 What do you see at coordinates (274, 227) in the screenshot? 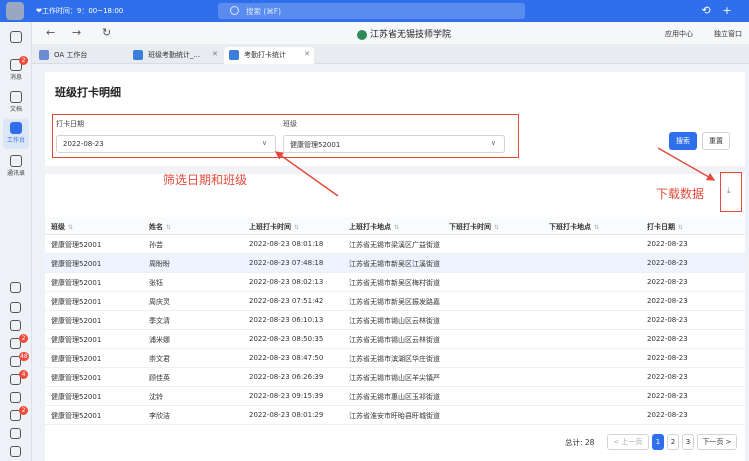
I see `col-header-clockin-time: 上班打卡时间 ⇅` at bounding box center [274, 227].